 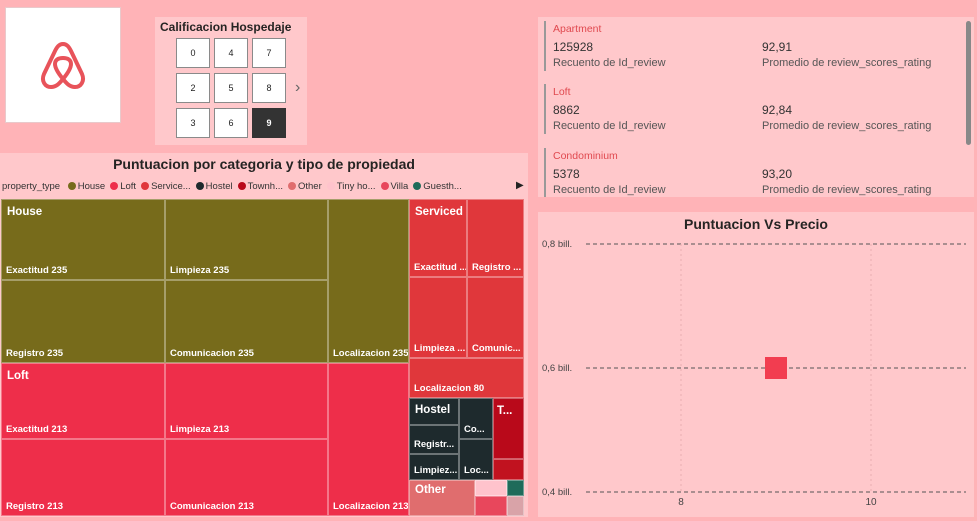 I want to click on slicer-option-8: 8, so click(x=269, y=88).